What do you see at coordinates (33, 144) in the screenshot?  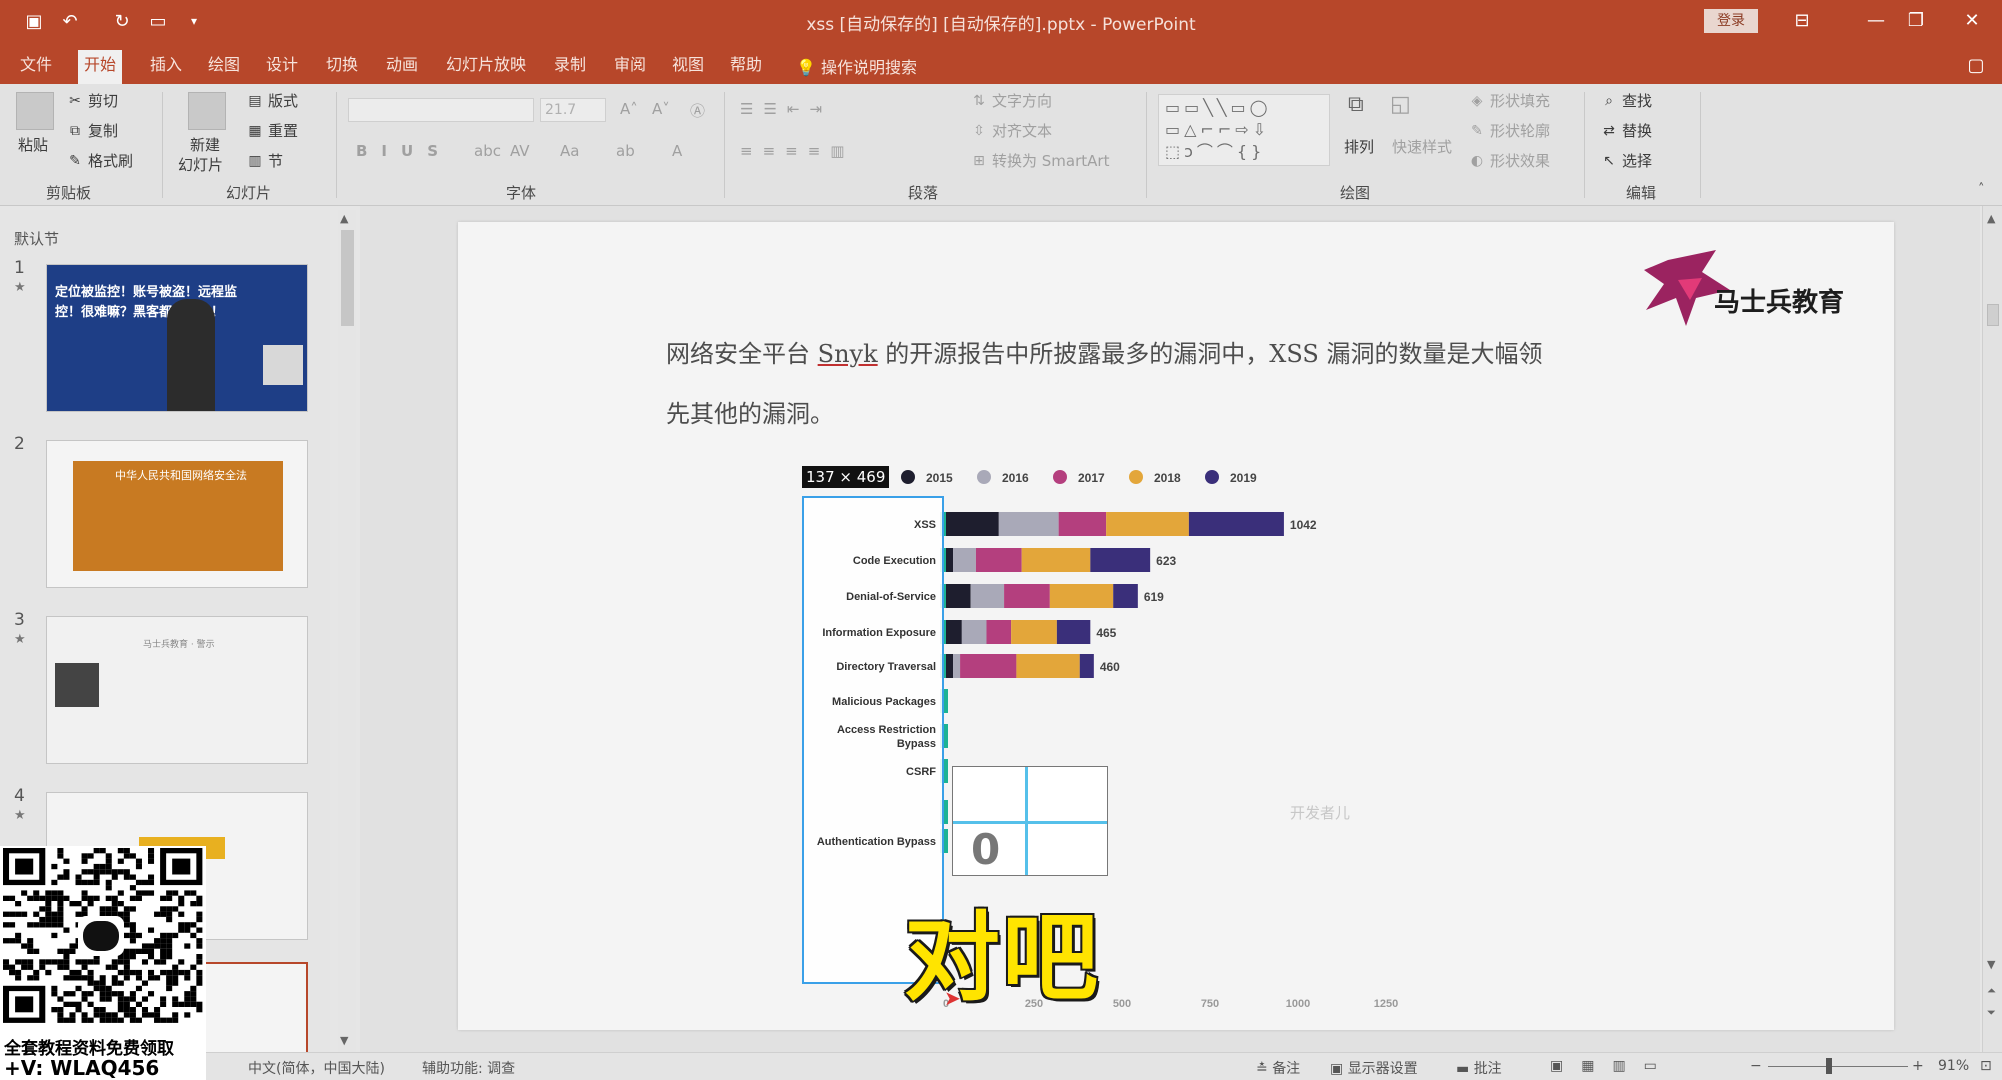 I see `paste-button: 粘贴` at bounding box center [33, 144].